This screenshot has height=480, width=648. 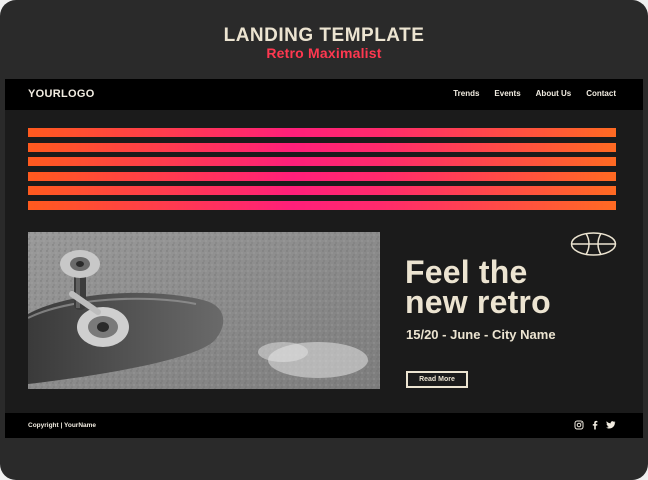 I want to click on instagram-icon, so click(x=579, y=425).